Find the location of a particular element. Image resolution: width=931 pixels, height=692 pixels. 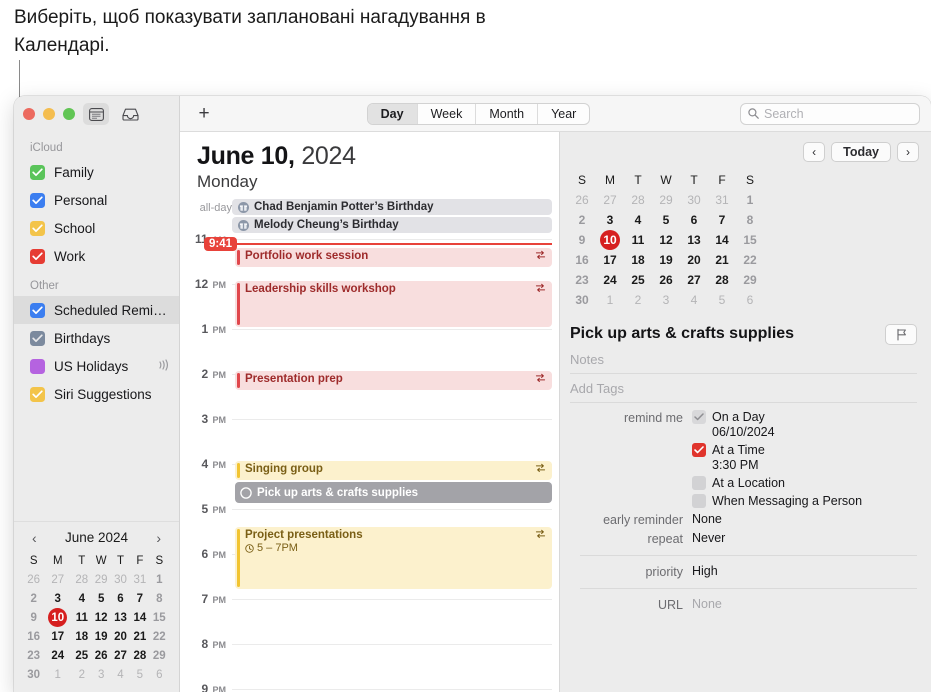

calendar-day-cell: 15 is located at coordinates (159, 617).